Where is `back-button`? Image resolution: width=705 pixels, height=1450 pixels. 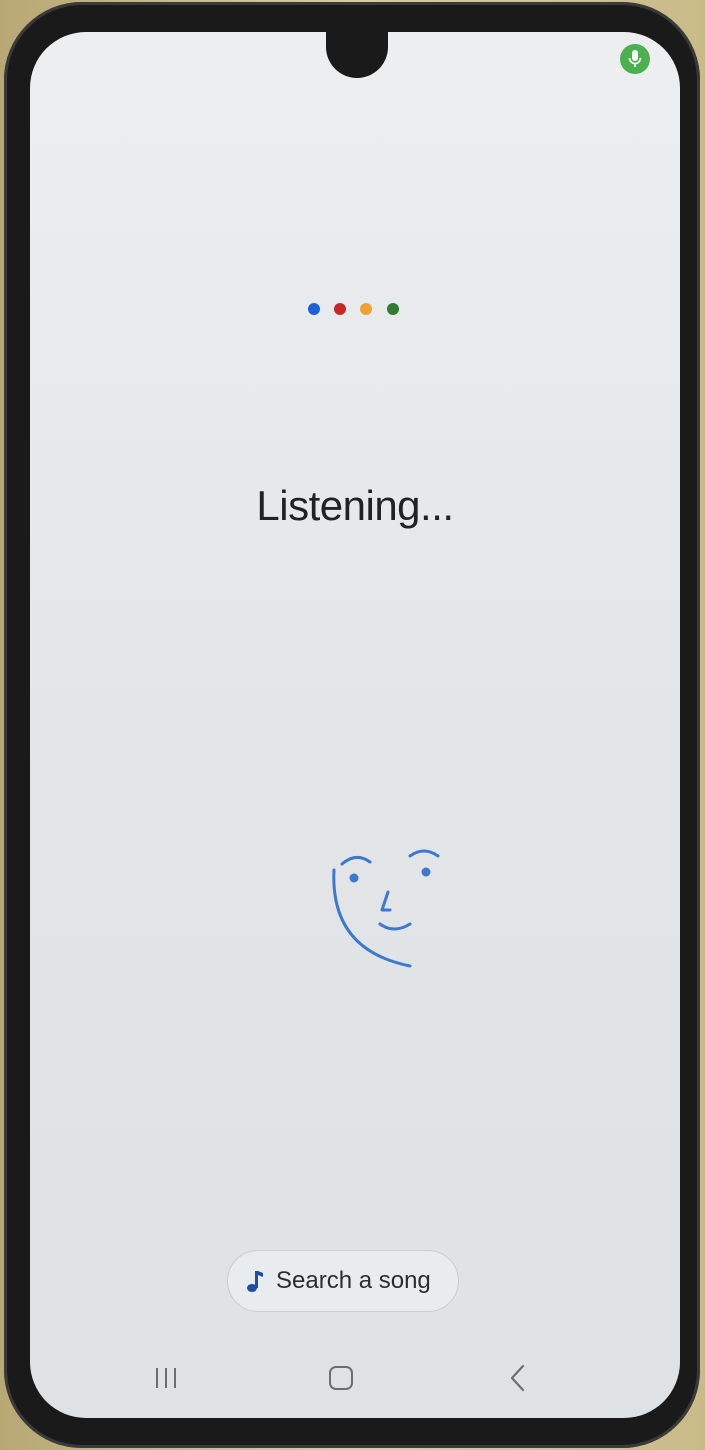 back-button is located at coordinates (518, 1378).